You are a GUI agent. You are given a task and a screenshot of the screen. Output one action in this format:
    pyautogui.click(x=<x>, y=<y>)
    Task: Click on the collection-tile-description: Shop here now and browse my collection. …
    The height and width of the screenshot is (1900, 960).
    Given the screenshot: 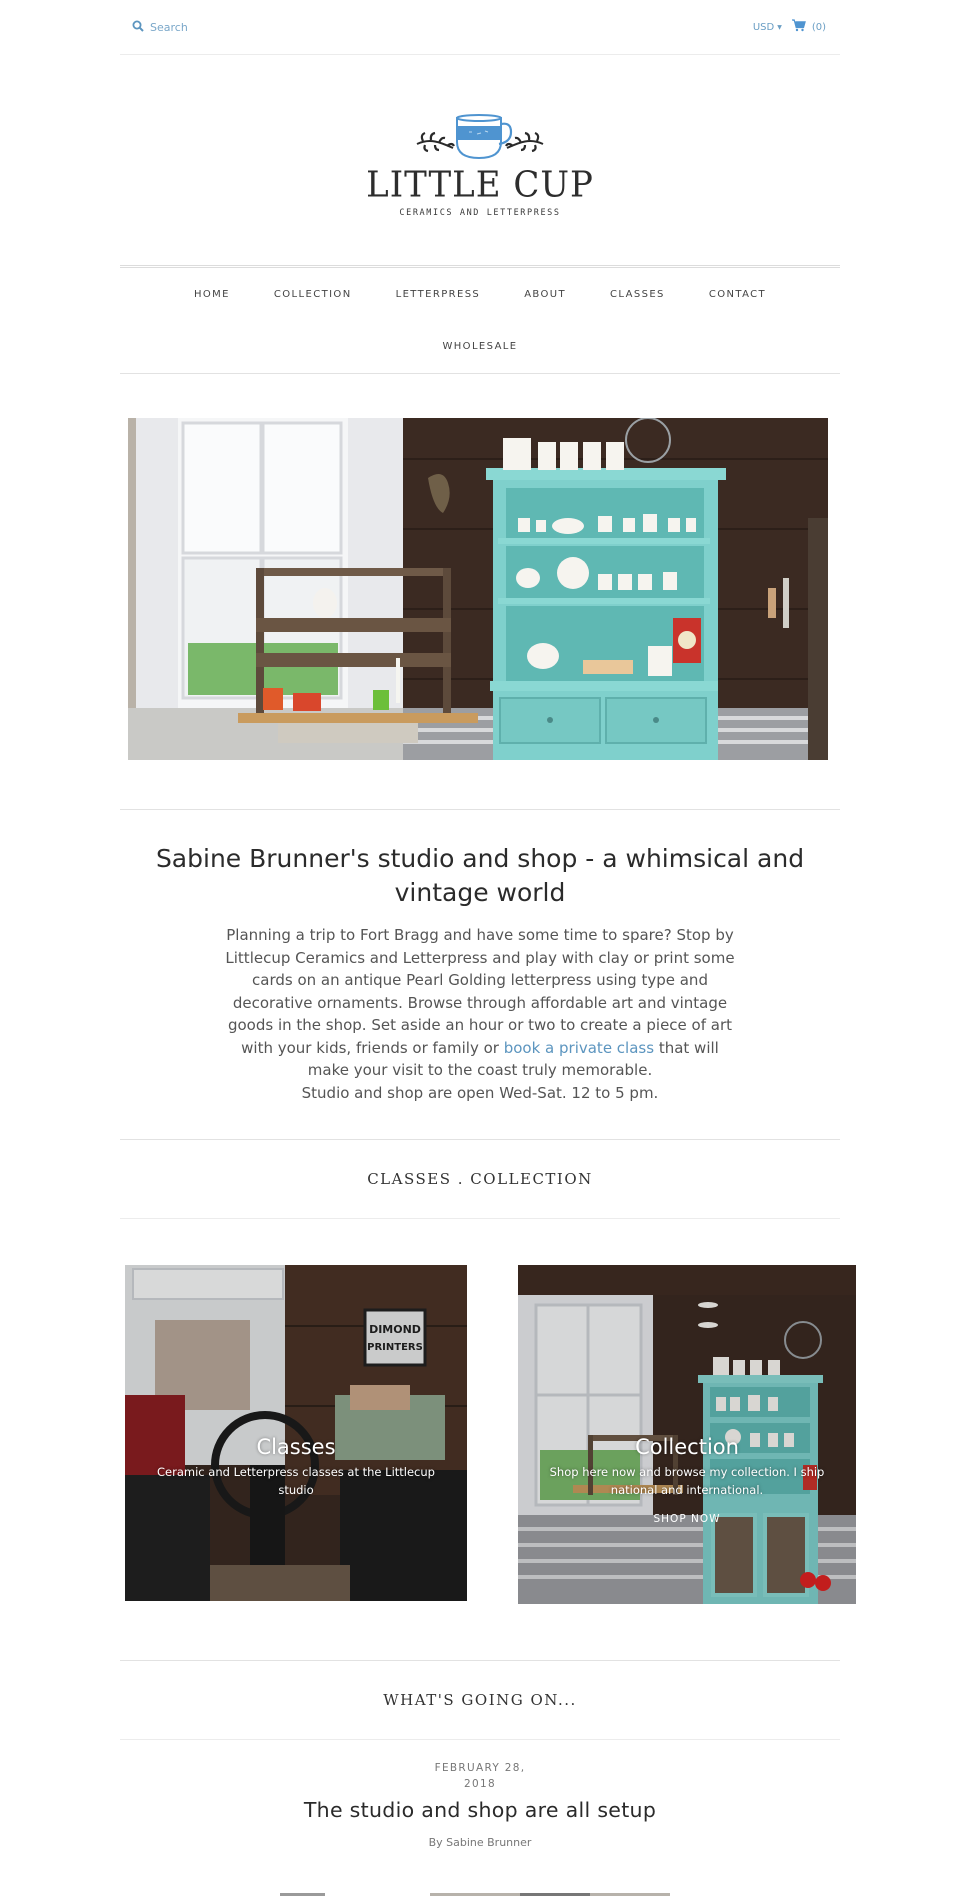 What is the action you would take?
    pyautogui.click(x=687, y=1481)
    